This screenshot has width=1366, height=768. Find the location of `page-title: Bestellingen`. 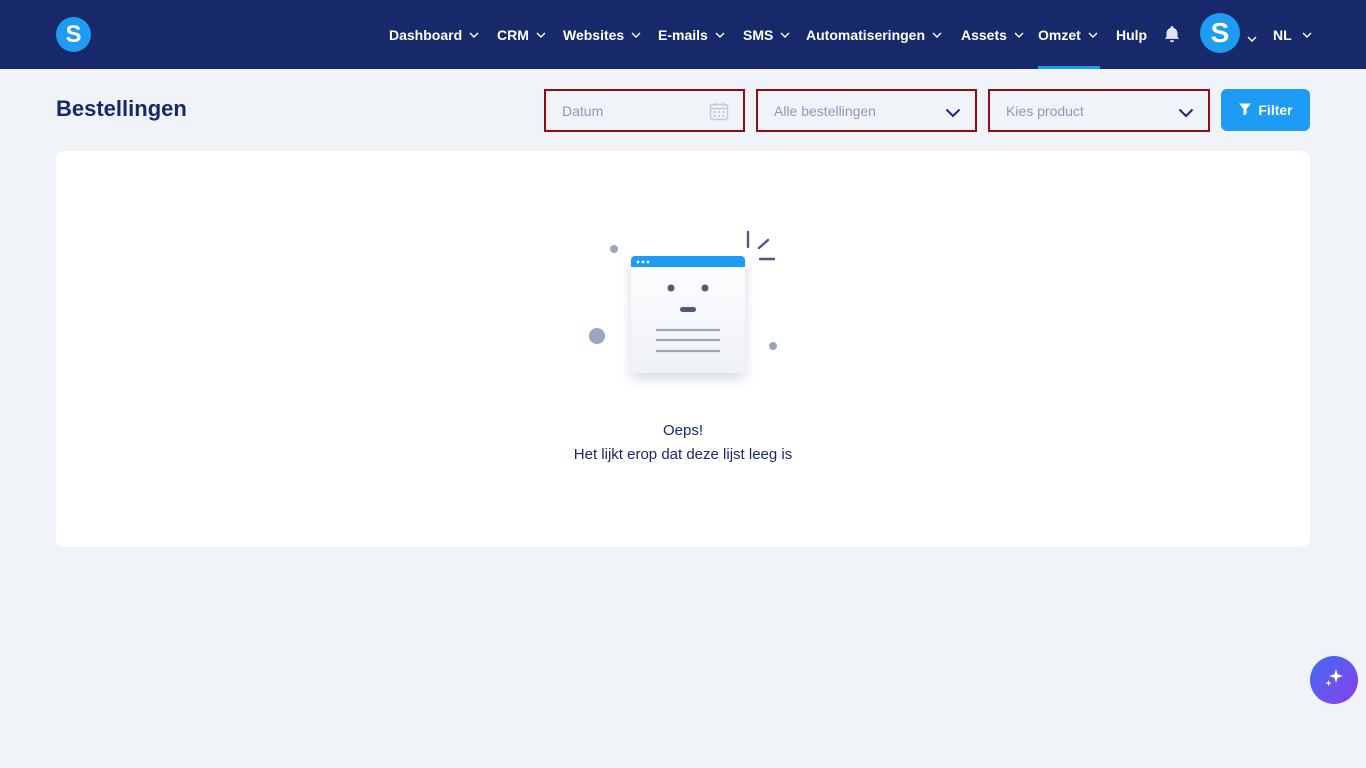

page-title: Bestellingen is located at coordinates (121, 108).